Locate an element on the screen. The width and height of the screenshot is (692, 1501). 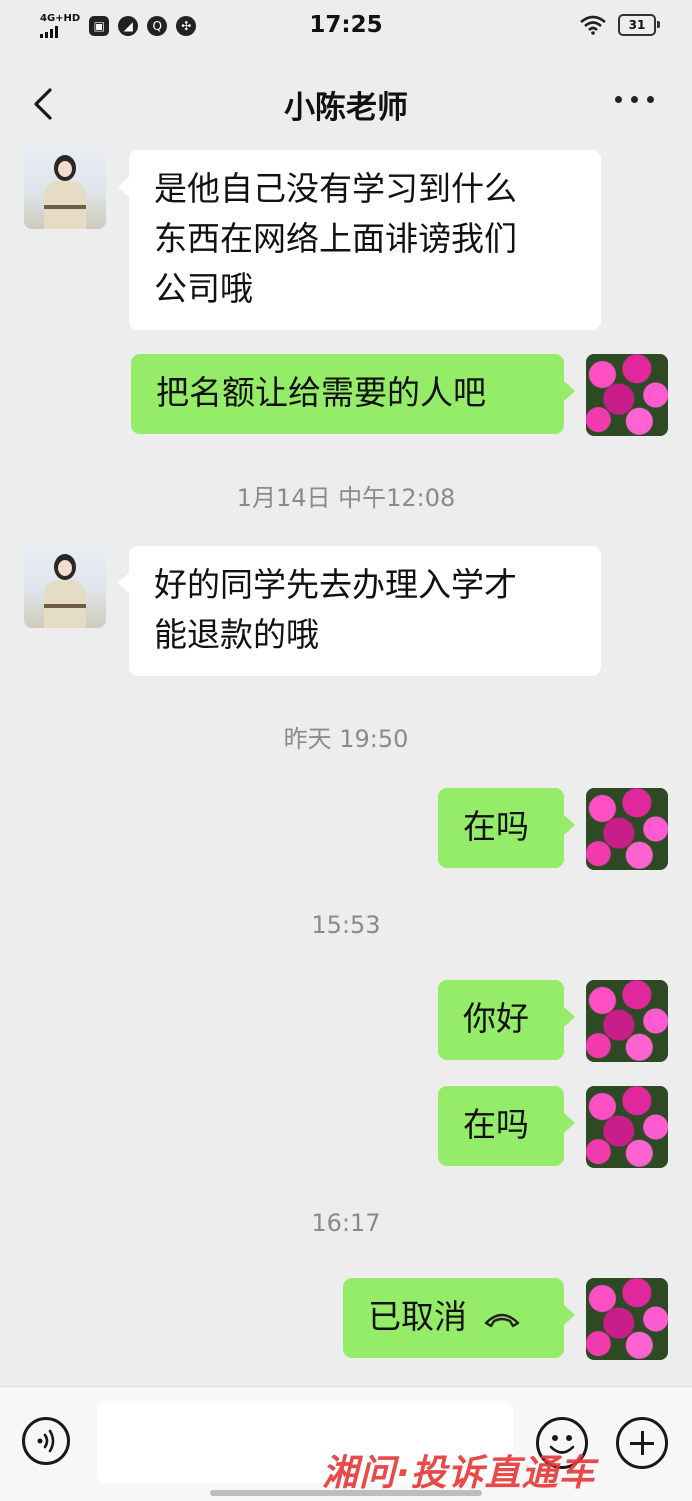
message-text-line: 能退款的哦 is located at coordinates (236, 634).